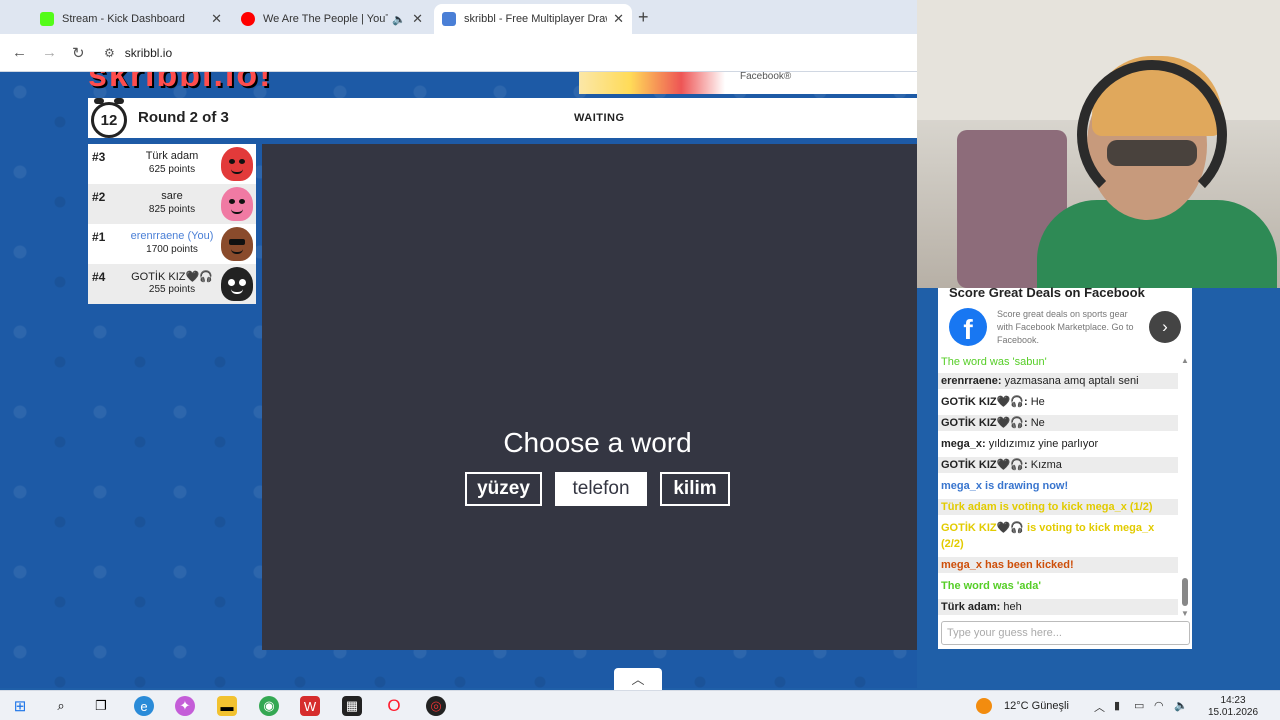 The height and width of the screenshot is (720, 1280). I want to click on top-ad-banner: Facebook®, so click(748, 83).